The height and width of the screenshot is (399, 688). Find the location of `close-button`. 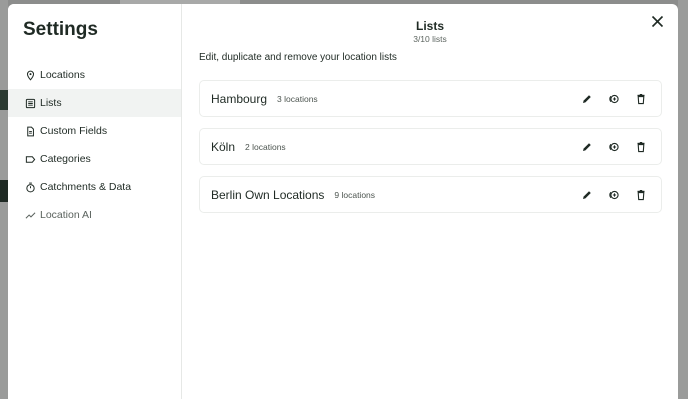

close-button is located at coordinates (657, 24).